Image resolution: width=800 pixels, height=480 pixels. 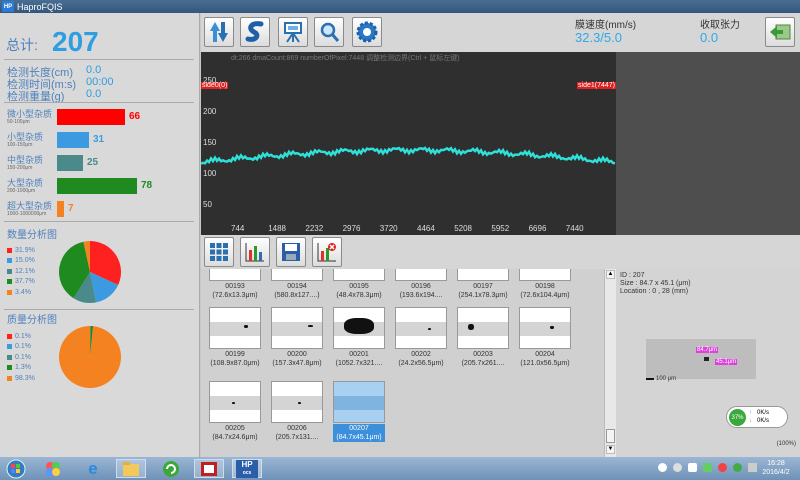 I want to click on rate-down: 0K/s, so click(x=763, y=421).